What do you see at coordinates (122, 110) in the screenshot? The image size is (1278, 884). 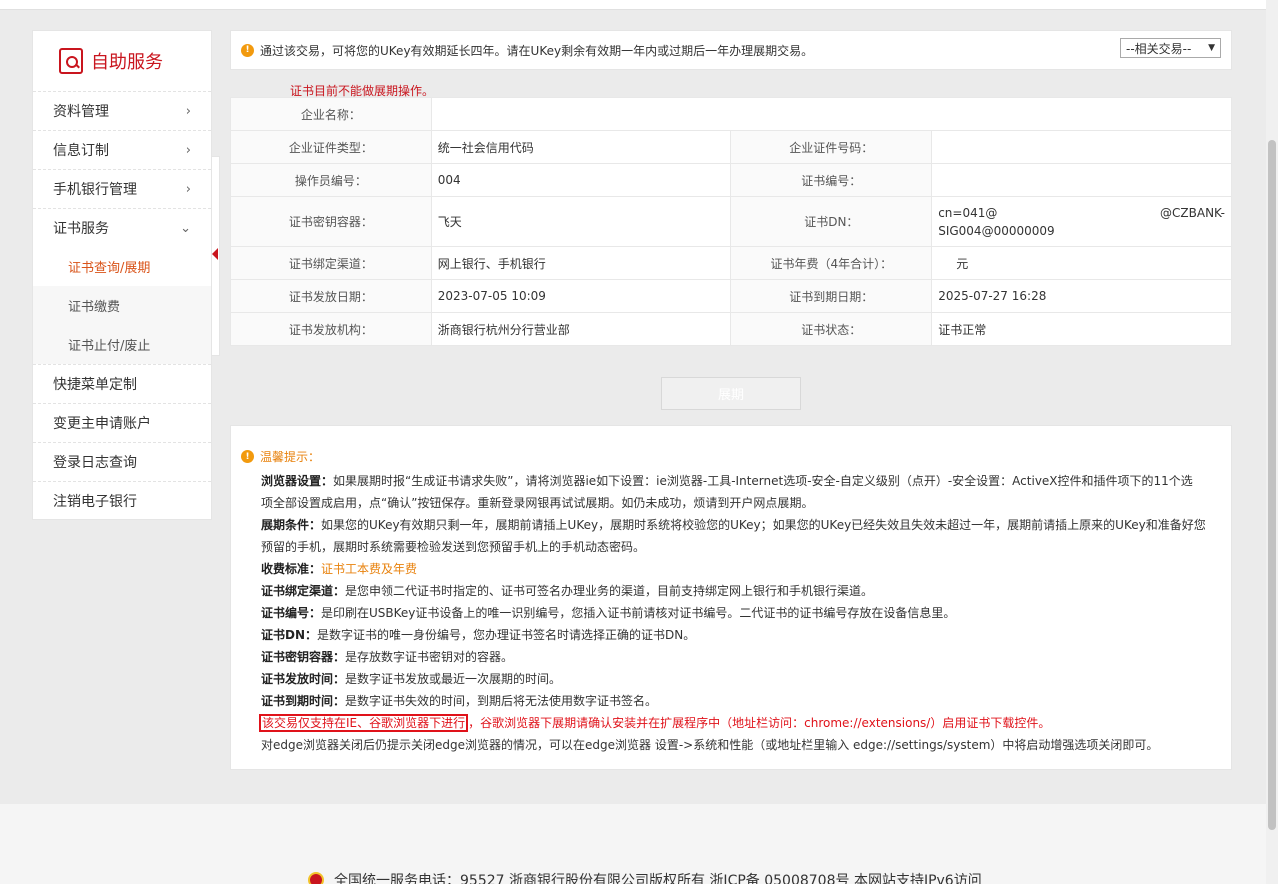 I see `sidebar-item-profile: 资料管理 ›` at bounding box center [122, 110].